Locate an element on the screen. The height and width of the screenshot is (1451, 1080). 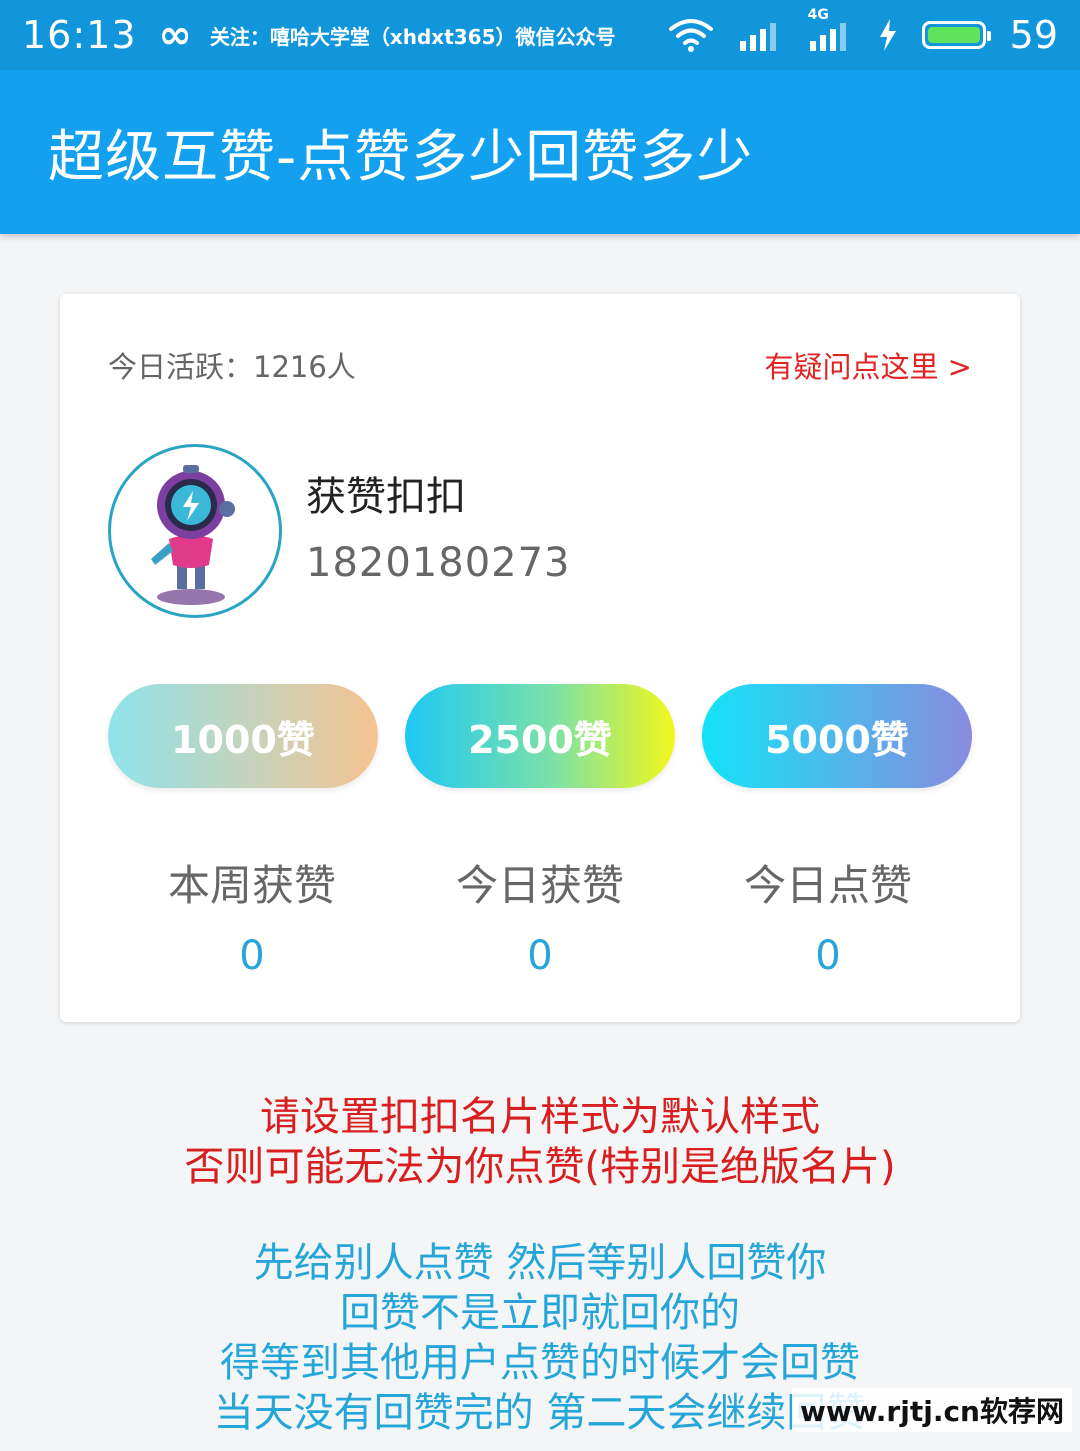
info-line: 得等到其他用户点赞的时候才会回赞 is located at coordinates (540, 1363).